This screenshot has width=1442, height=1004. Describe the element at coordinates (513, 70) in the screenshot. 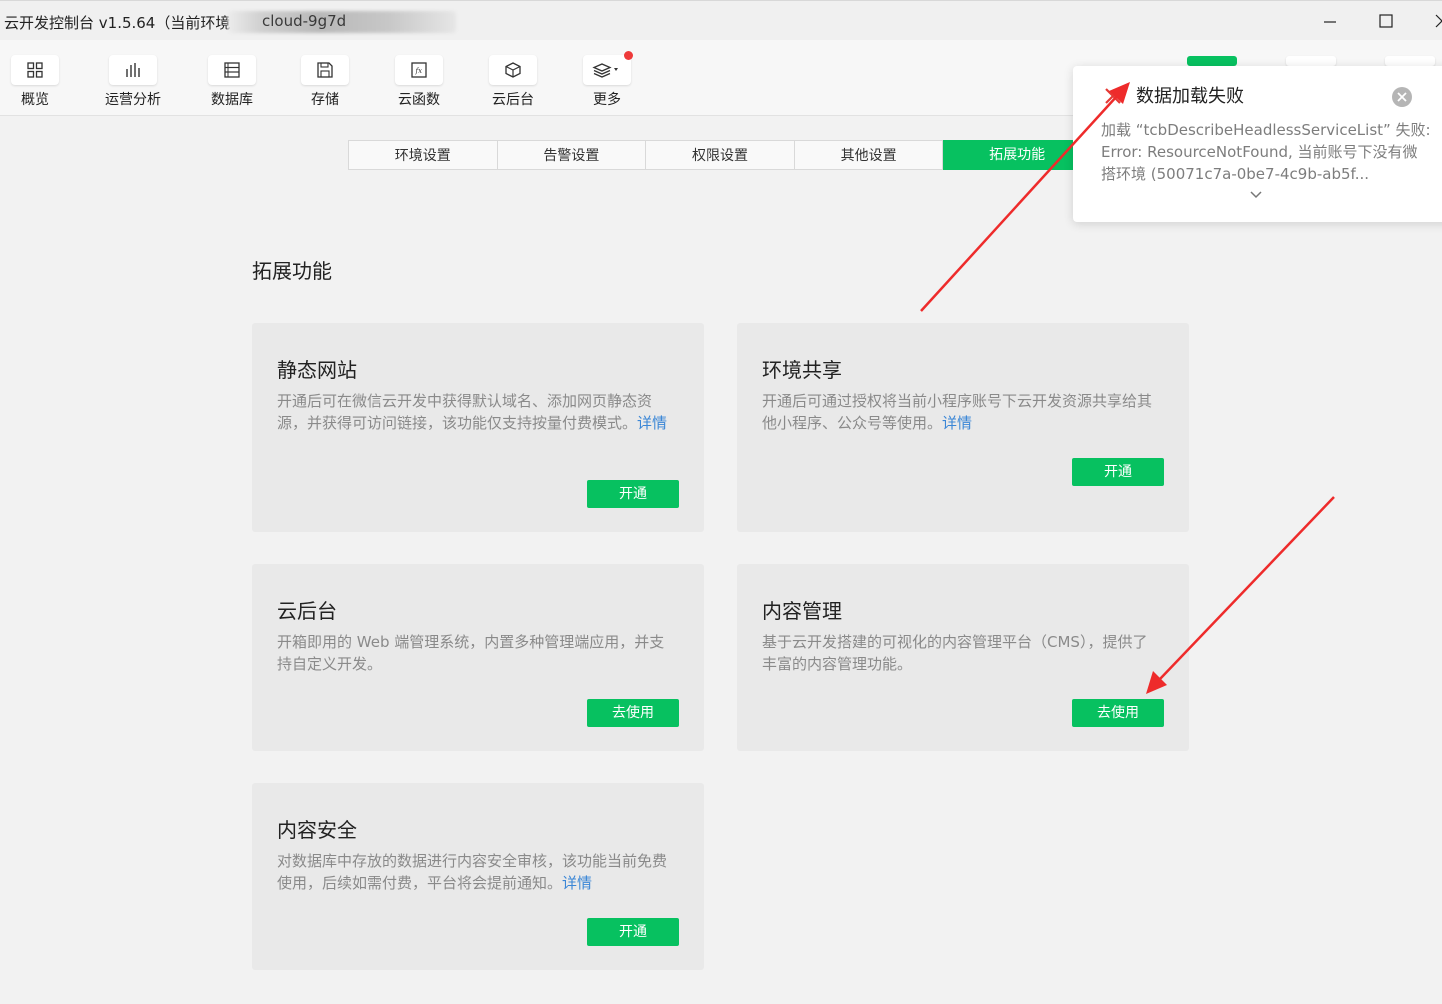

I see `cube-icon` at that location.